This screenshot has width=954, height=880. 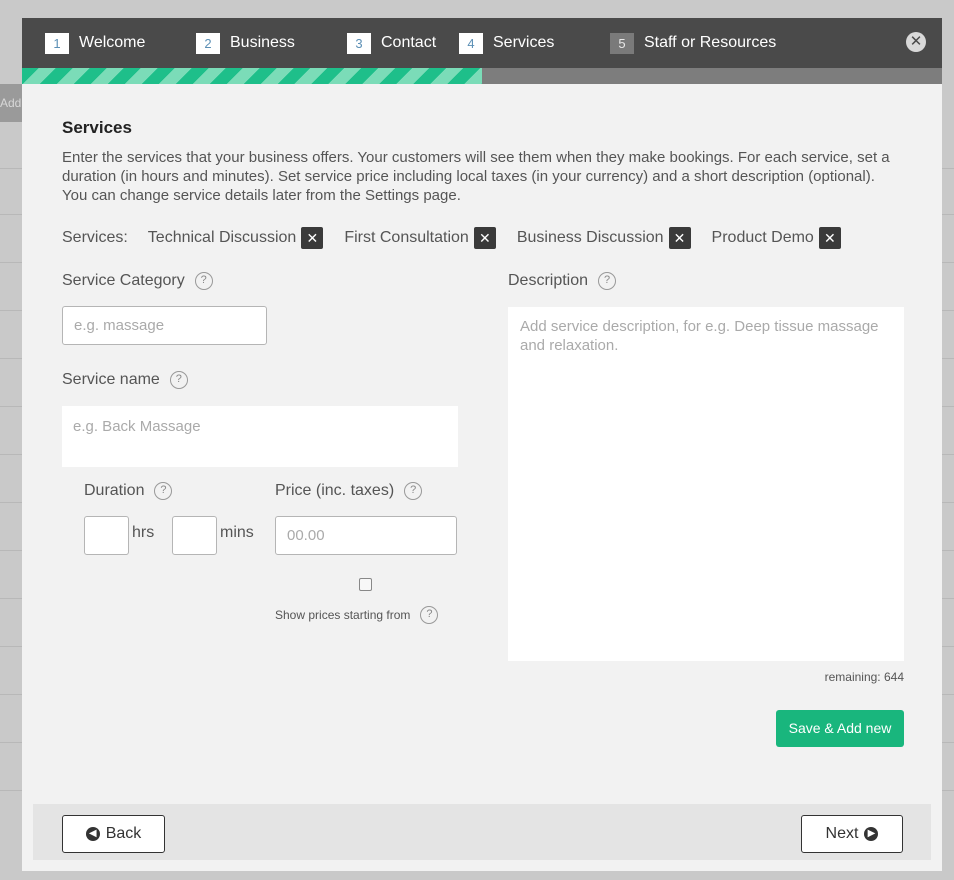 What do you see at coordinates (194, 535) in the screenshot?
I see `duration-minutes-input` at bounding box center [194, 535].